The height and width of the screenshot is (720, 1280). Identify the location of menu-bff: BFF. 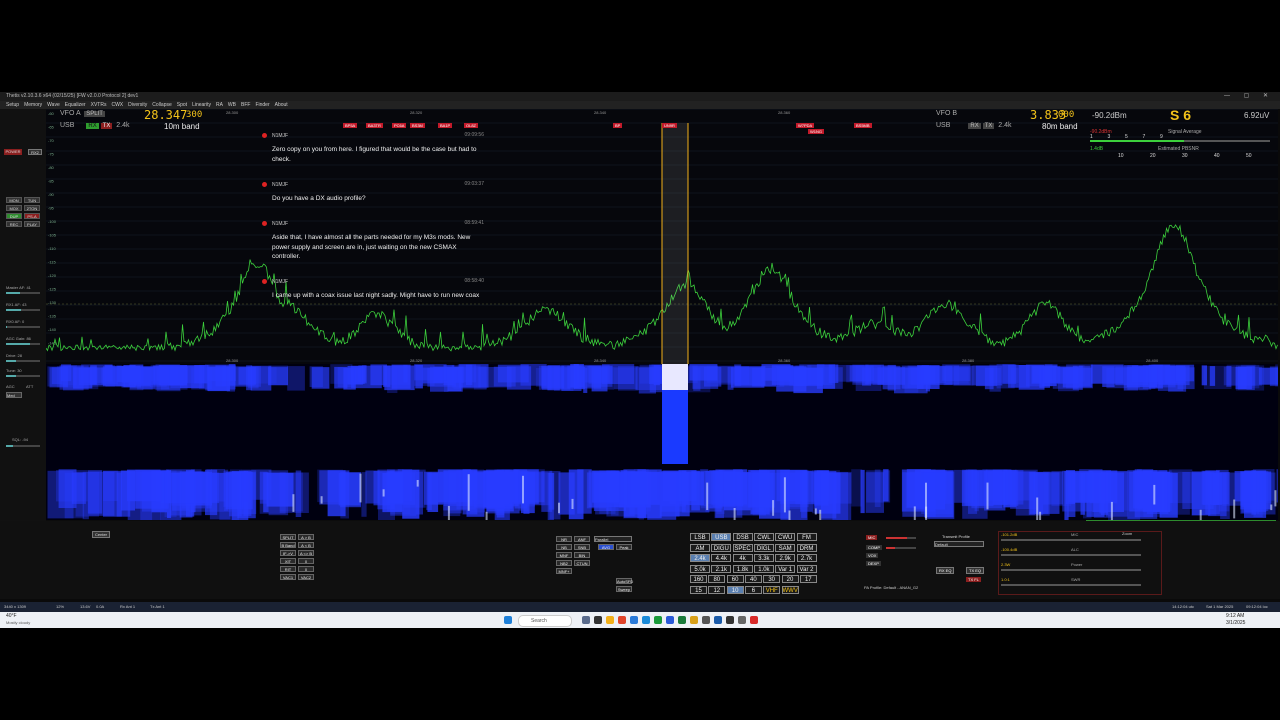
(245, 105).